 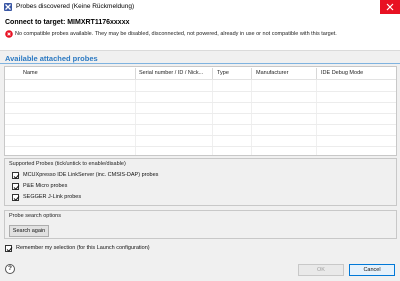 What do you see at coordinates (45, 186) in the screenshot?
I see `checkbox-label: P&E Micro probes` at bounding box center [45, 186].